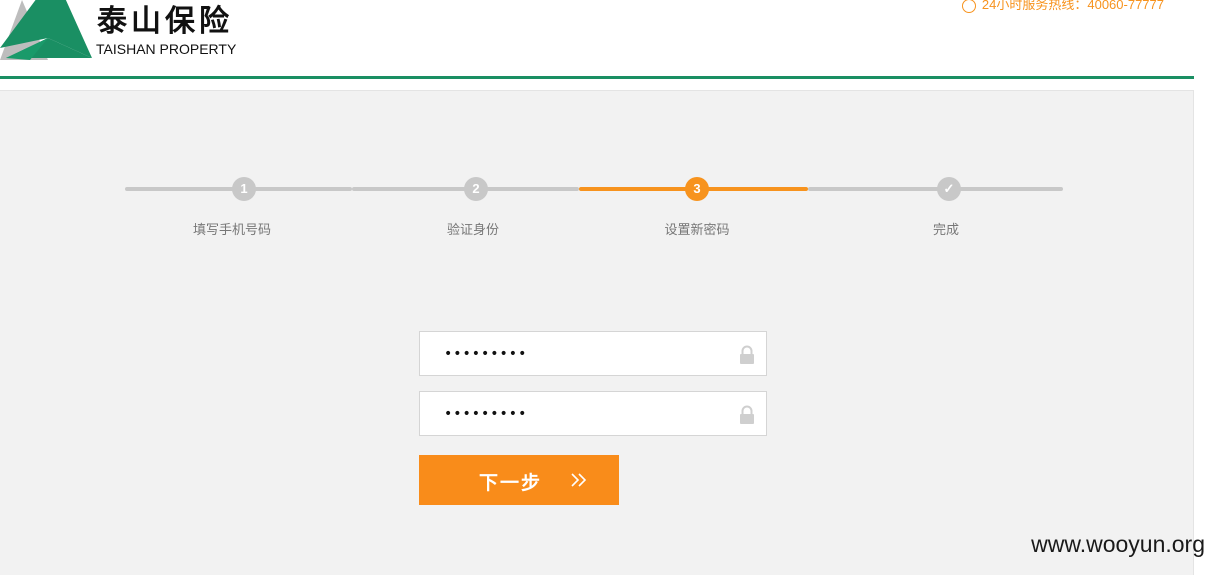 The width and height of the screenshot is (1213, 575). What do you see at coordinates (589, 353) in the screenshot?
I see `new-password-input` at bounding box center [589, 353].